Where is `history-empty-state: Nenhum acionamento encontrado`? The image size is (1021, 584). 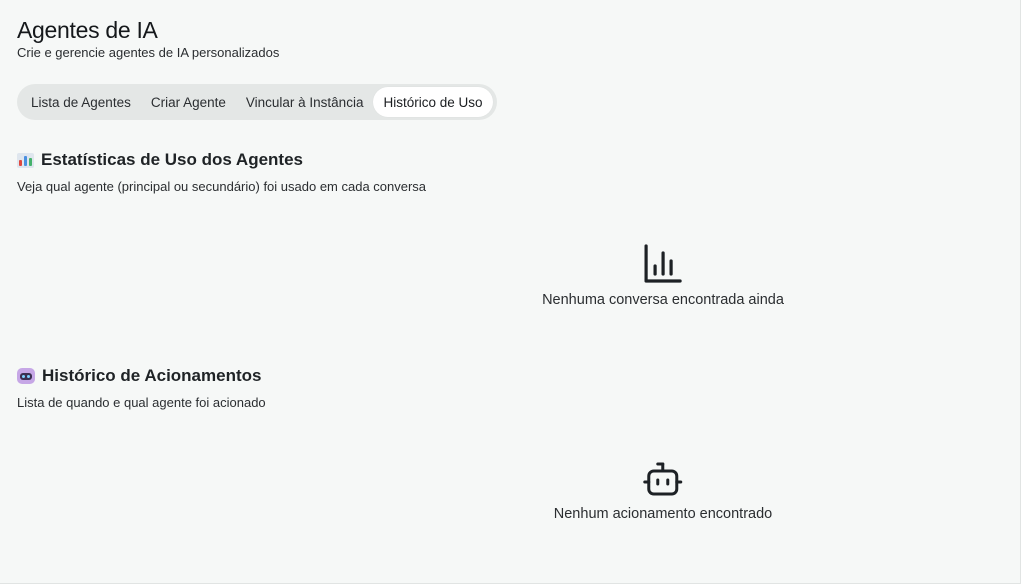 history-empty-state: Nenhum acionamento encontrado is located at coordinates (663, 492).